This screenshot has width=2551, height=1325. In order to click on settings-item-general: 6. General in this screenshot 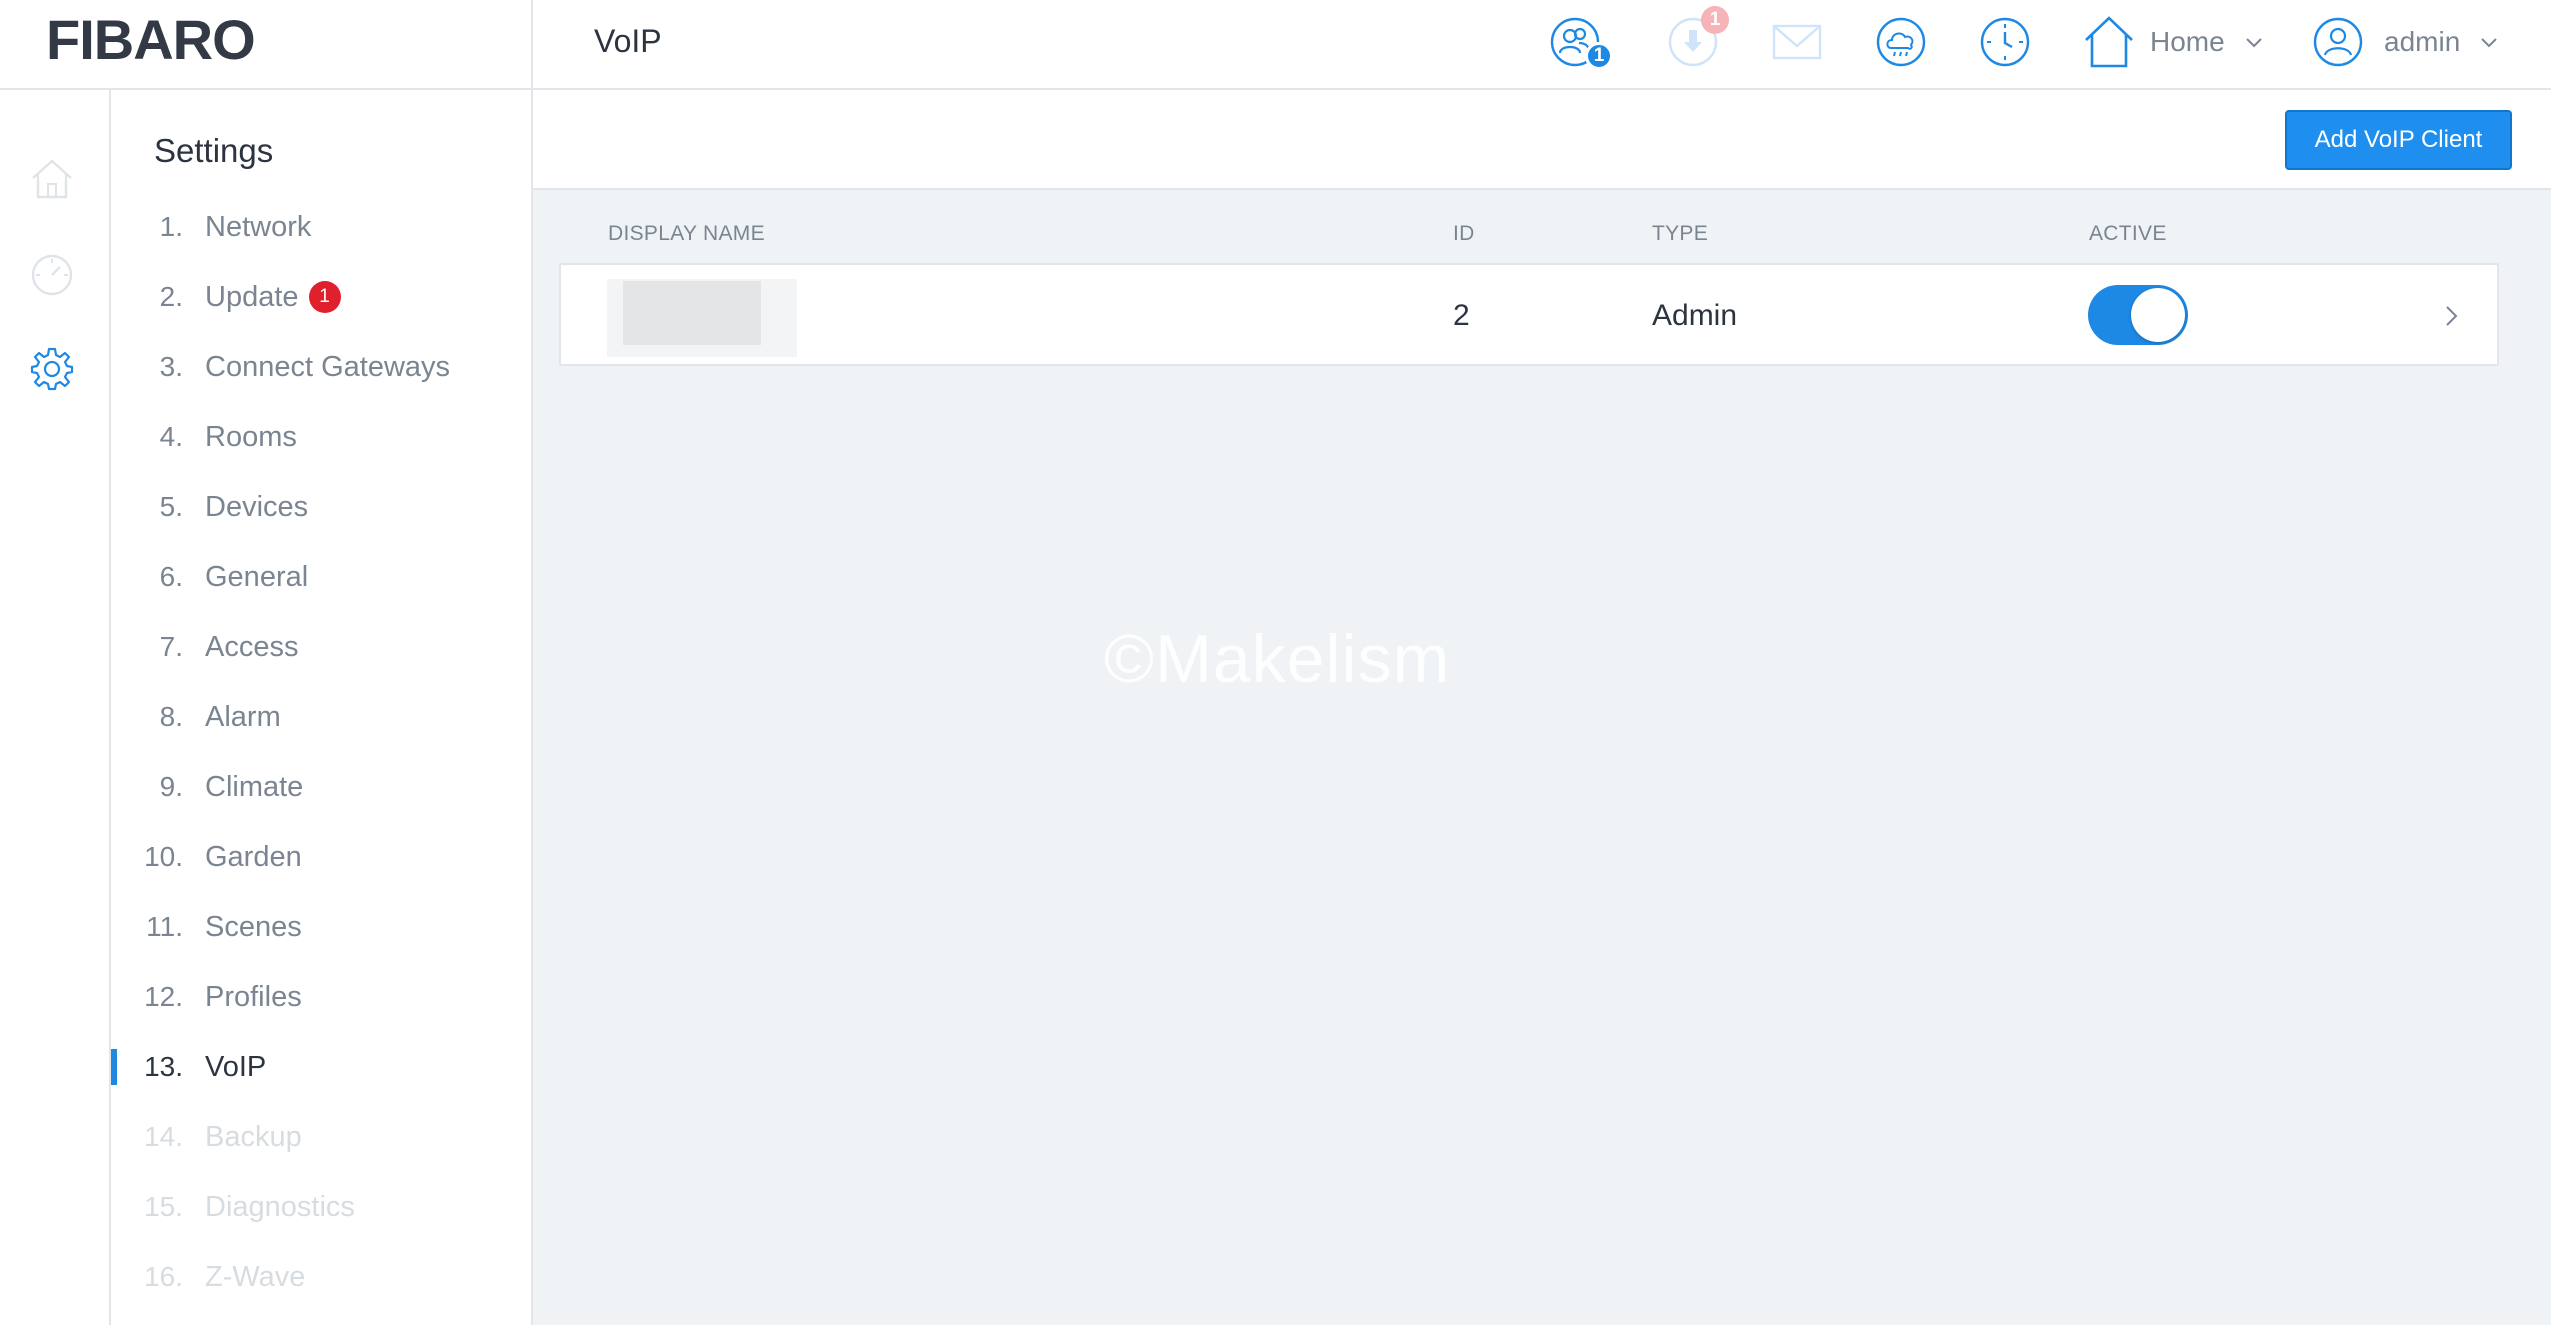, I will do `click(321, 577)`.